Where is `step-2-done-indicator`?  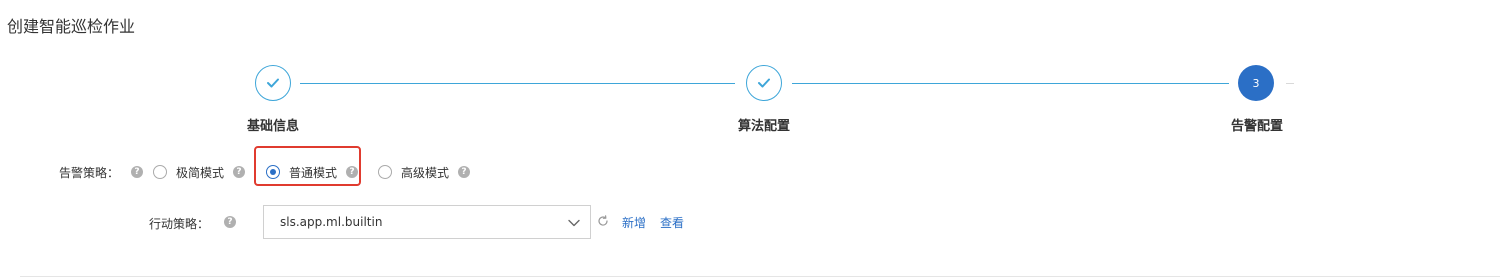 step-2-done-indicator is located at coordinates (764, 83).